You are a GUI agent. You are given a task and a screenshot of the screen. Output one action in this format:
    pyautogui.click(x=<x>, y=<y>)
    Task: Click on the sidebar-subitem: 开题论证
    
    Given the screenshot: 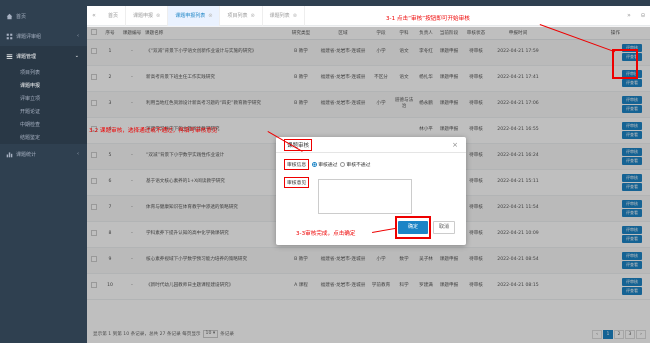 What is the action you would take?
    pyautogui.click(x=43, y=111)
    